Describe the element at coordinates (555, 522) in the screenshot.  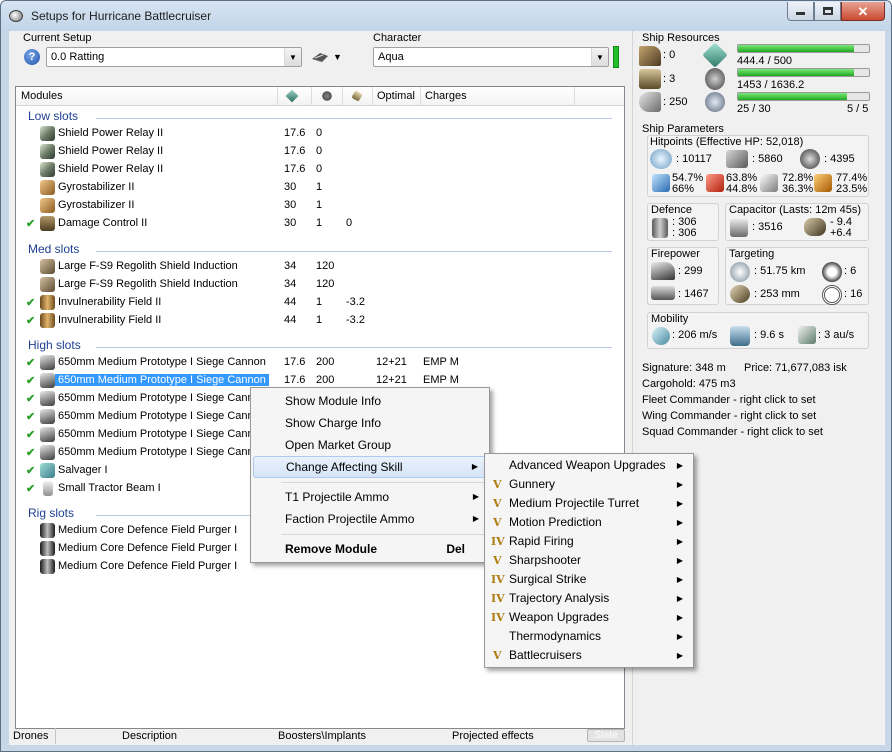
I see `skill-name: Motion Prediction` at that location.